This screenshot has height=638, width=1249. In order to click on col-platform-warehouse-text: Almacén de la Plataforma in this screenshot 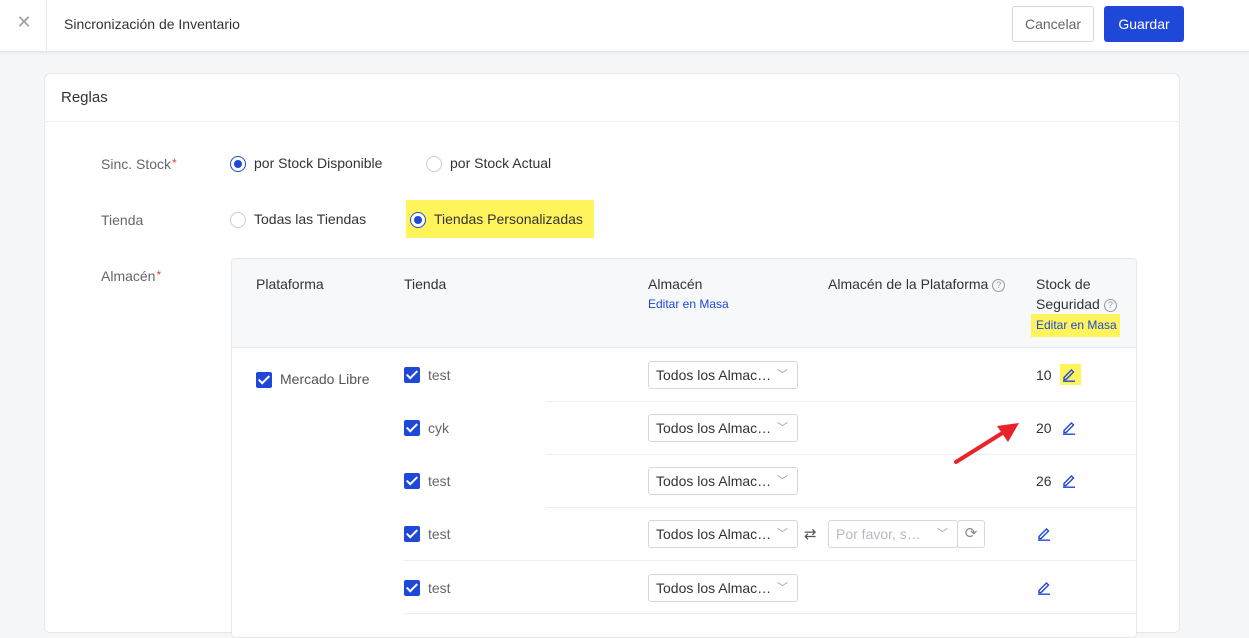, I will do `click(908, 284)`.